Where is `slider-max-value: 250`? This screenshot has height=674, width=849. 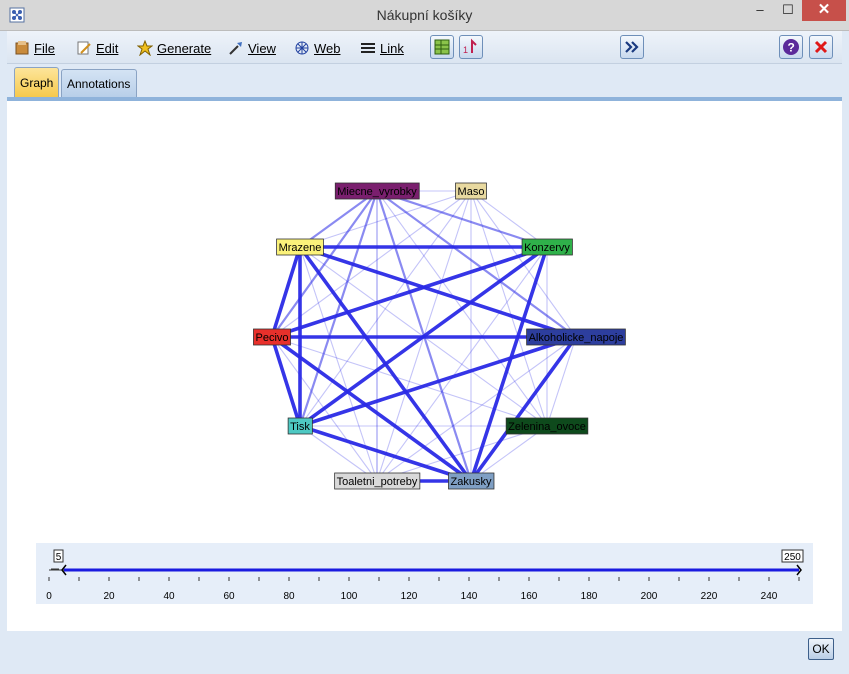 slider-max-value: 250 is located at coordinates (792, 557).